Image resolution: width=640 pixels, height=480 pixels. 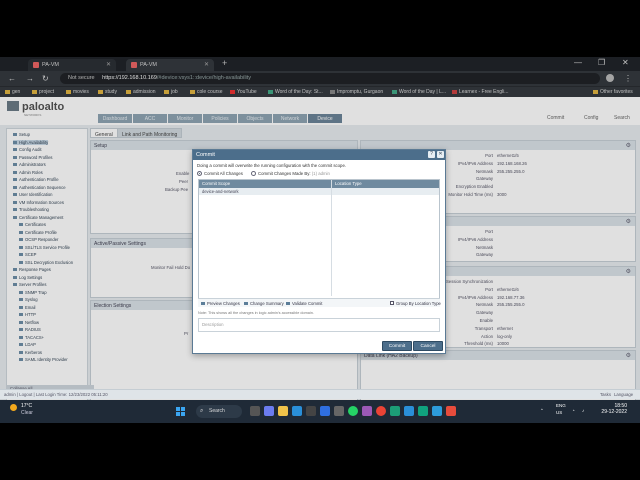 What do you see at coordinates (255, 411) in the screenshot?
I see `task-view-icon` at bounding box center [255, 411].